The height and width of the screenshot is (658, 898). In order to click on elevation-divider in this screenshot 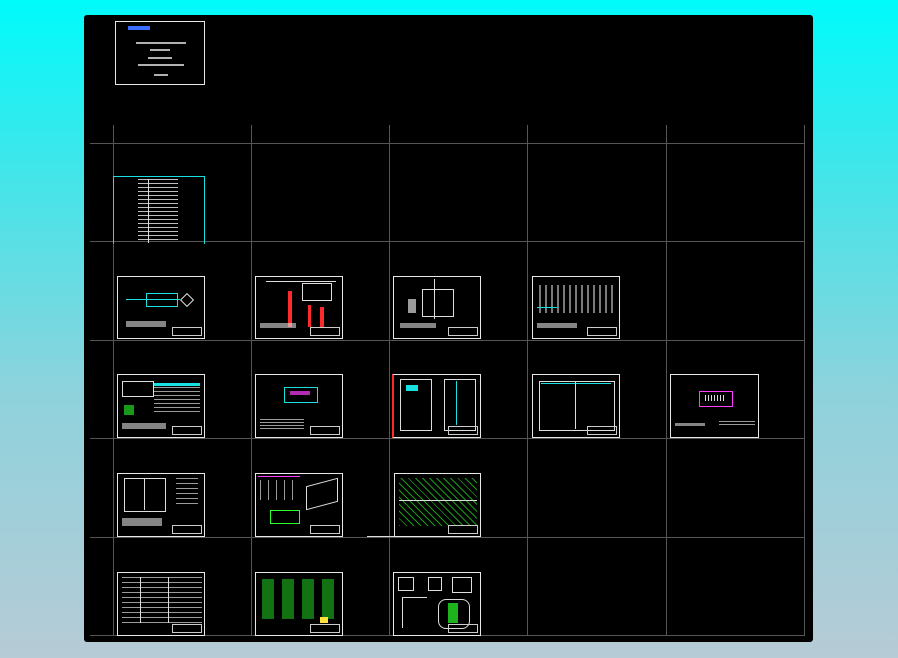, I will do `click(575, 405)`.